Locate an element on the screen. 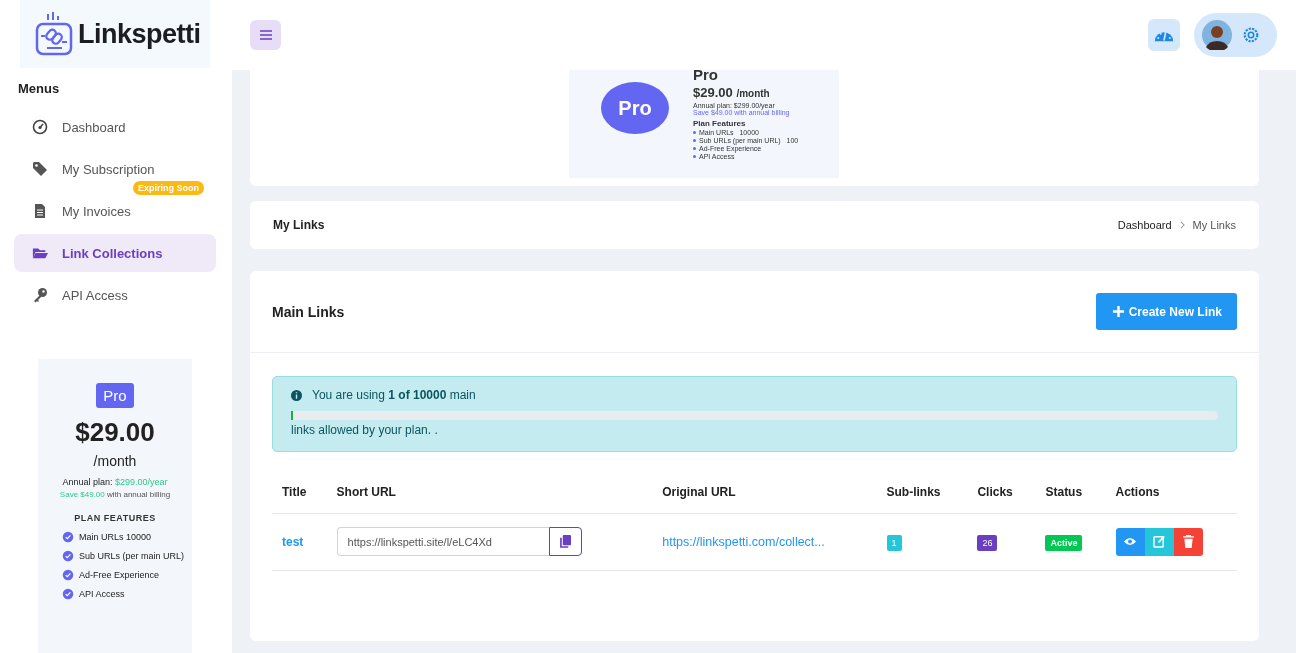  savings-text: Save $49.00 with annual billing is located at coordinates (115, 494).